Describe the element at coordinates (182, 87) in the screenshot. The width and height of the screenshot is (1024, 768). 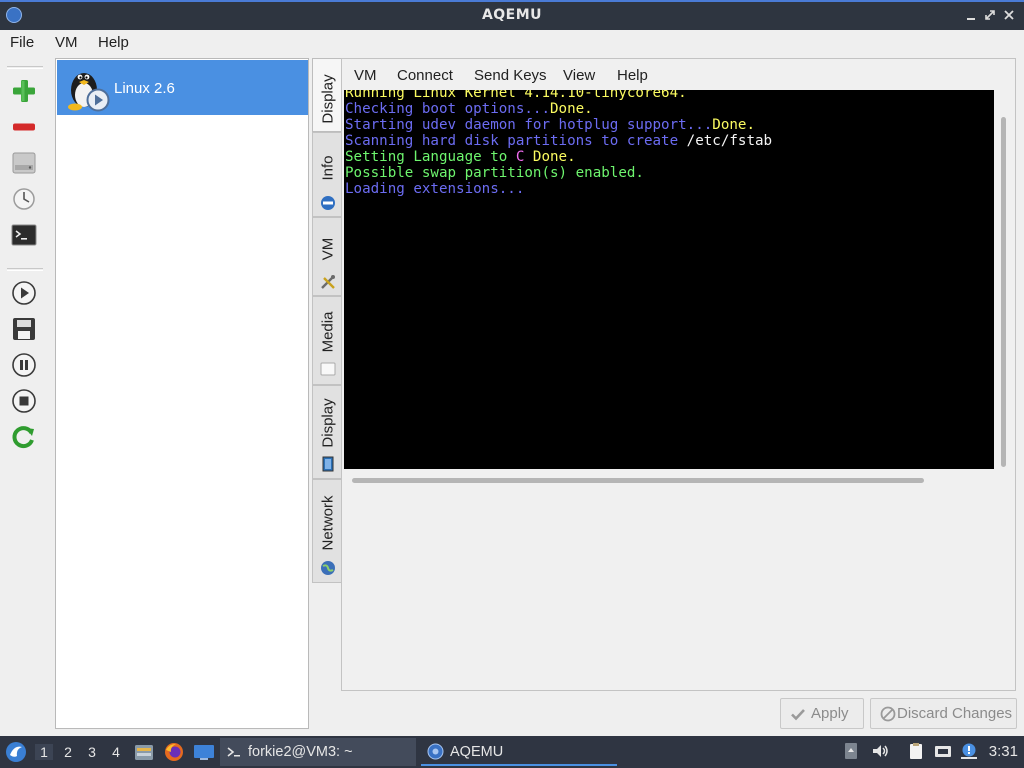
I see `vm-list-item: Linux 2.6` at that location.